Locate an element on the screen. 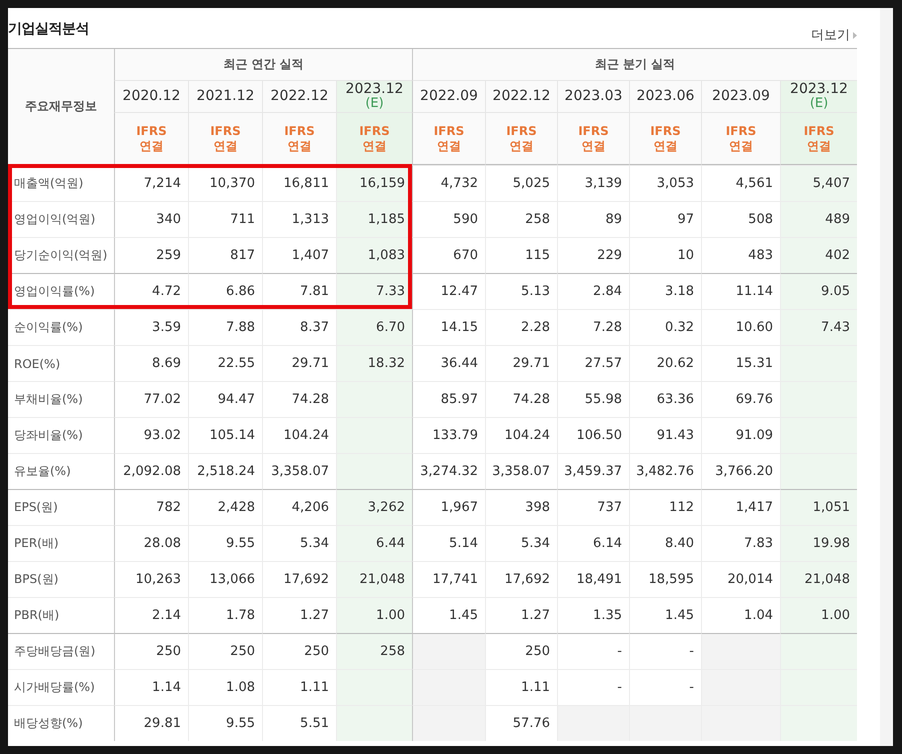 The image size is (902, 754). table-cell: 77.02 is located at coordinates (151, 399).